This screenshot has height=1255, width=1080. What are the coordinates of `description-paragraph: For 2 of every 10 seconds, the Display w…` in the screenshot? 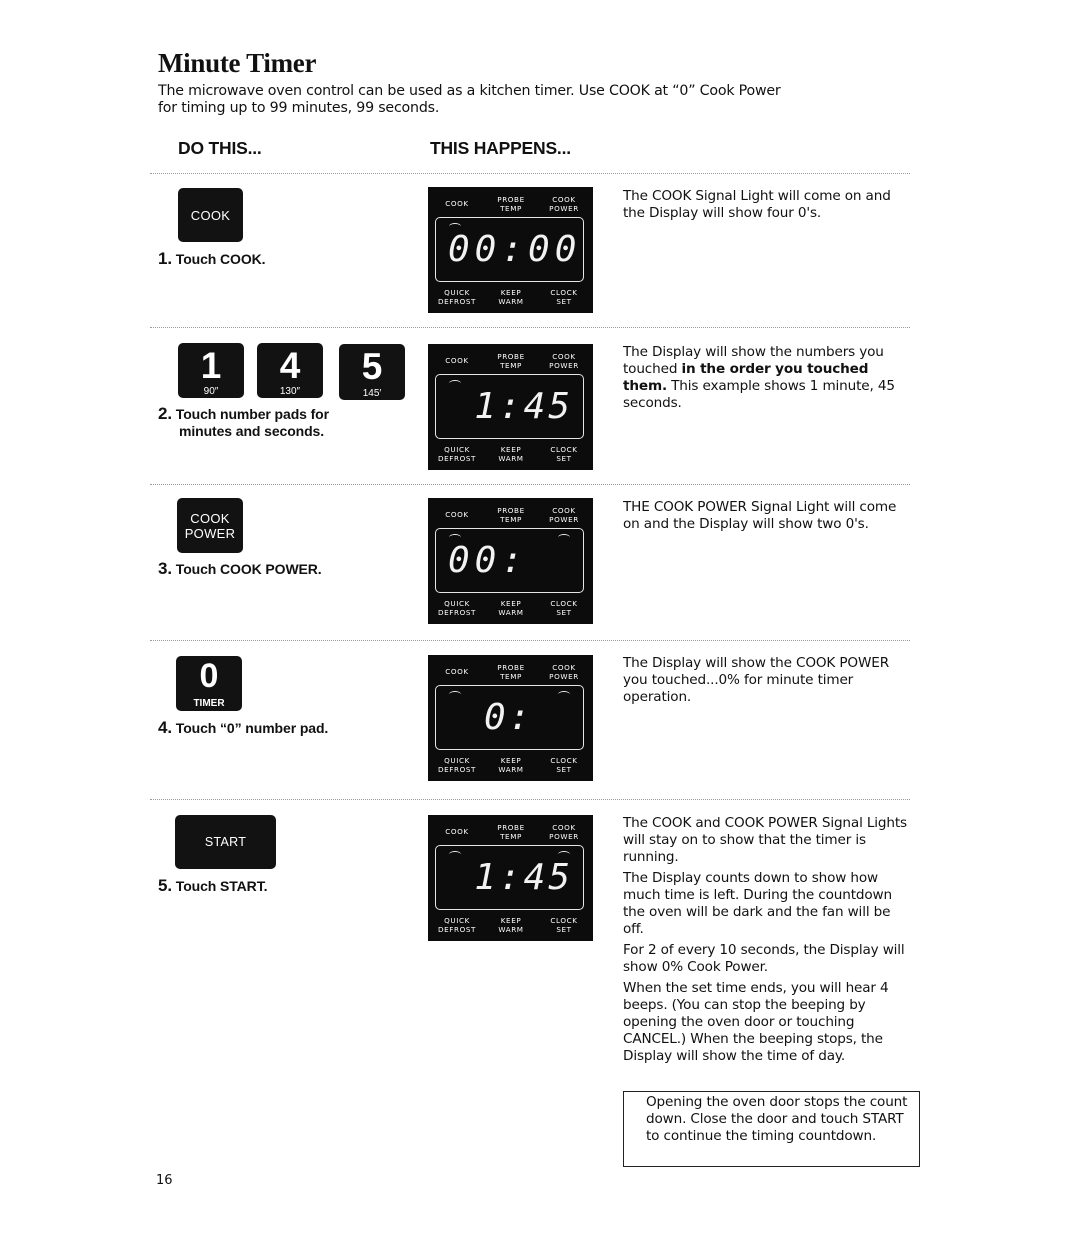 It's located at (764, 958).